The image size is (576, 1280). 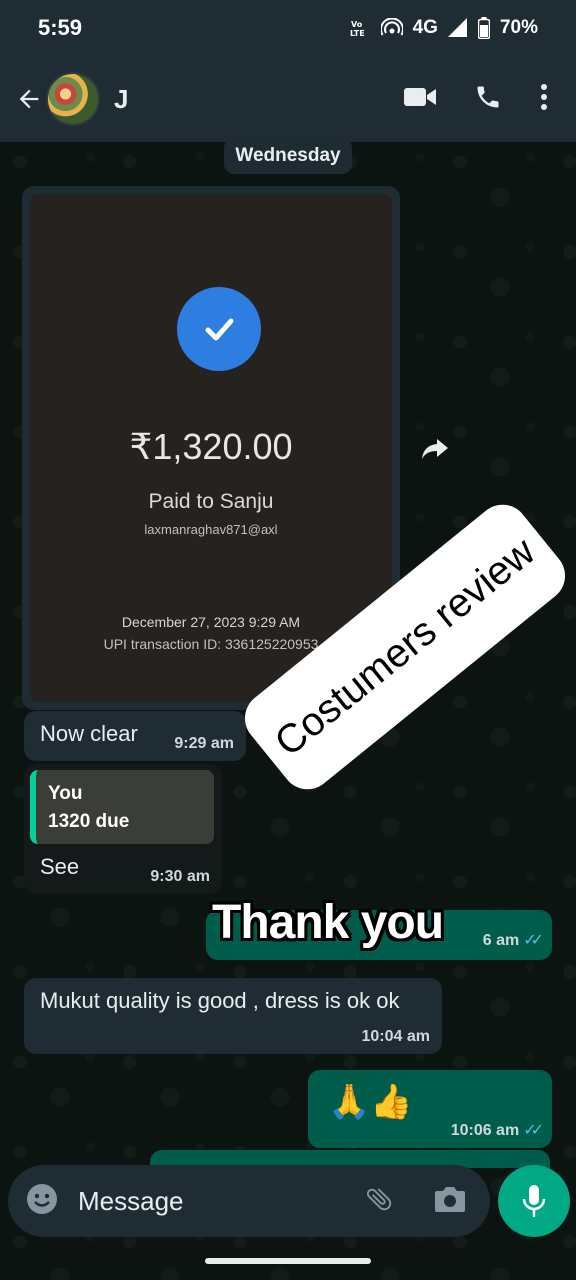 I want to click on more-vertical-icon, so click(x=544, y=96).